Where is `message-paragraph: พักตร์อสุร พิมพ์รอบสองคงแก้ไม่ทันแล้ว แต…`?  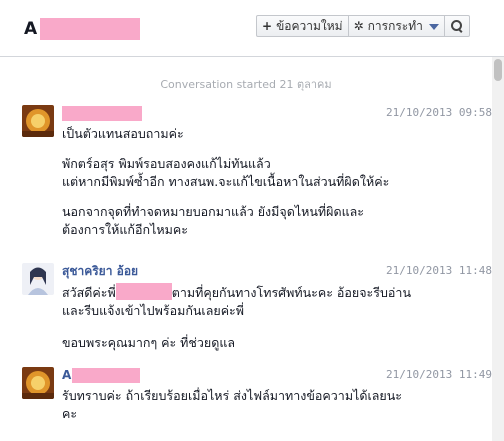 message-paragraph: พักตร์อสุร พิมพ์รอบสองคงแก้ไม่ทันแล้ว แต… is located at coordinates (226, 172).